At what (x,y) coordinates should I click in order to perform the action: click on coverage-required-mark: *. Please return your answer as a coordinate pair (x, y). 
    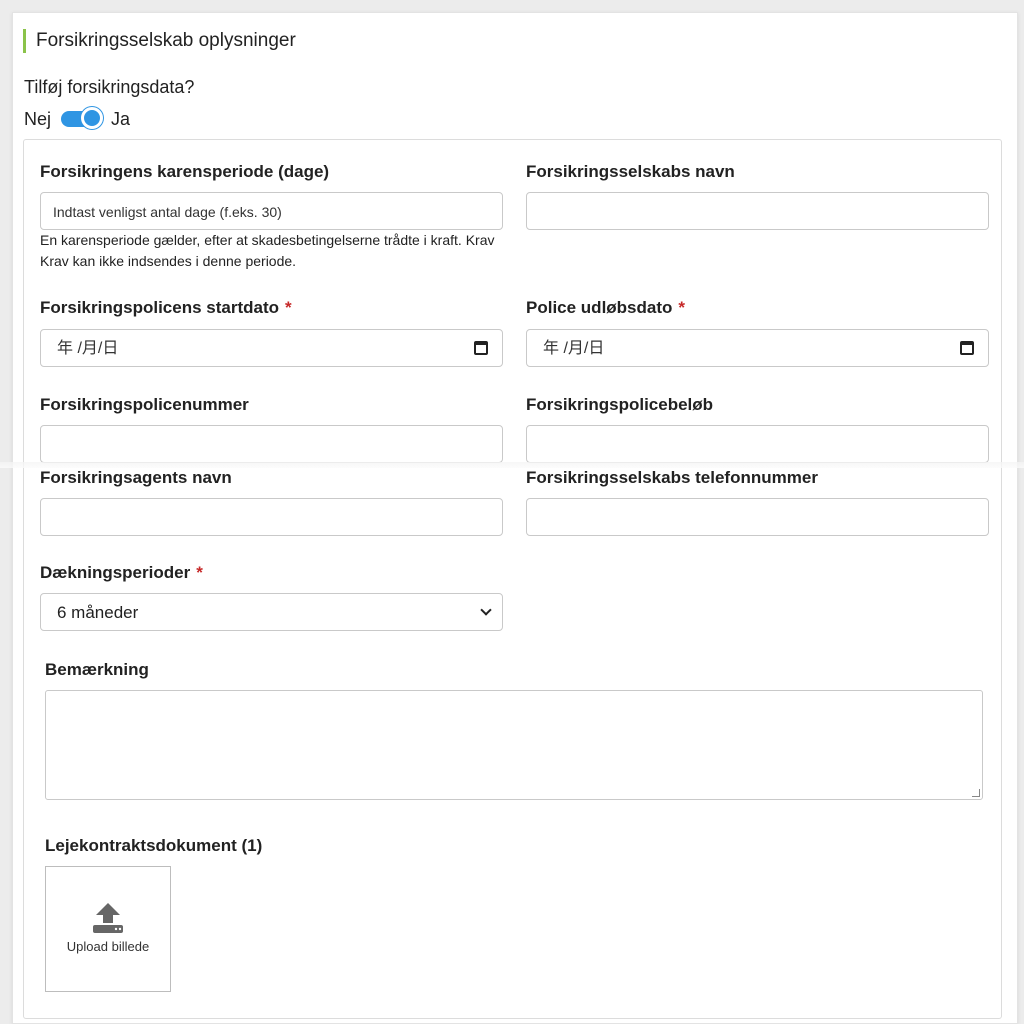
    Looking at the image, I should click on (199, 572).